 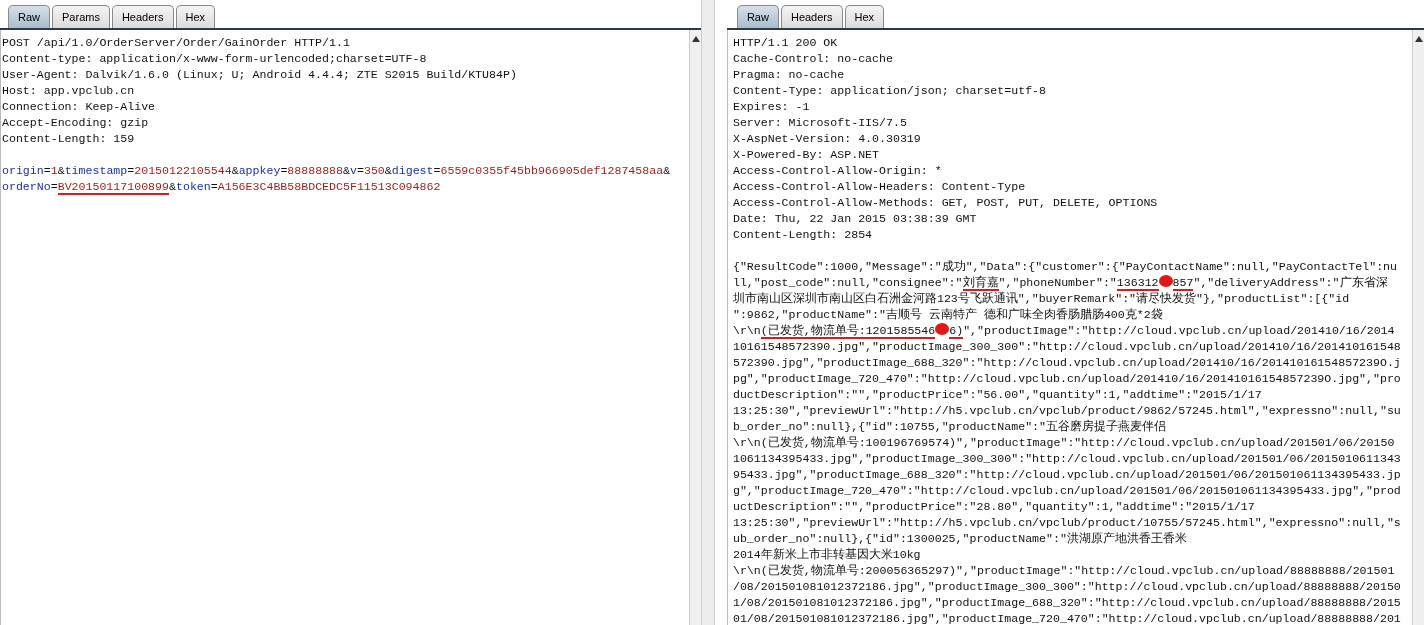 I want to click on code-line: Date: Thu, 22 Jan 2015 03:38:39 GMT, so click(x=854, y=219).